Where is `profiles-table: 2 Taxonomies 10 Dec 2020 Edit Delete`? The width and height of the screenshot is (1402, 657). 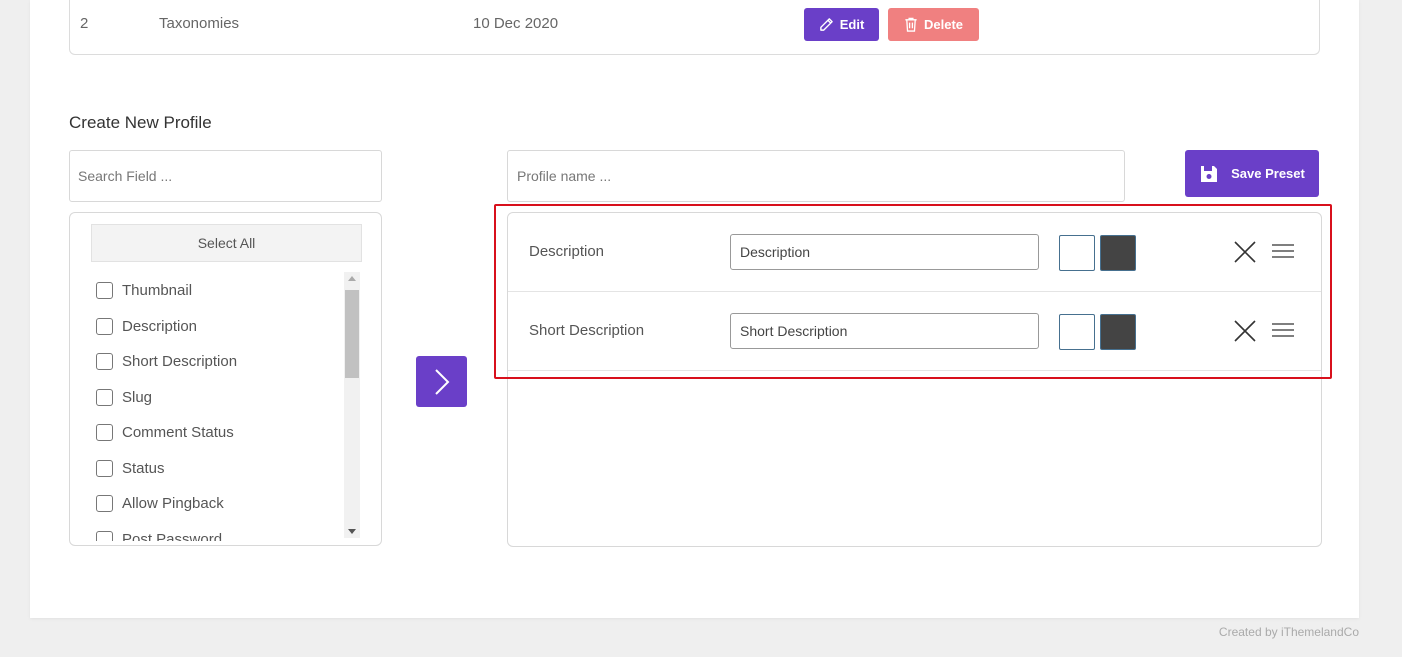 profiles-table: 2 Taxonomies 10 Dec 2020 Edit Delete is located at coordinates (694, 27).